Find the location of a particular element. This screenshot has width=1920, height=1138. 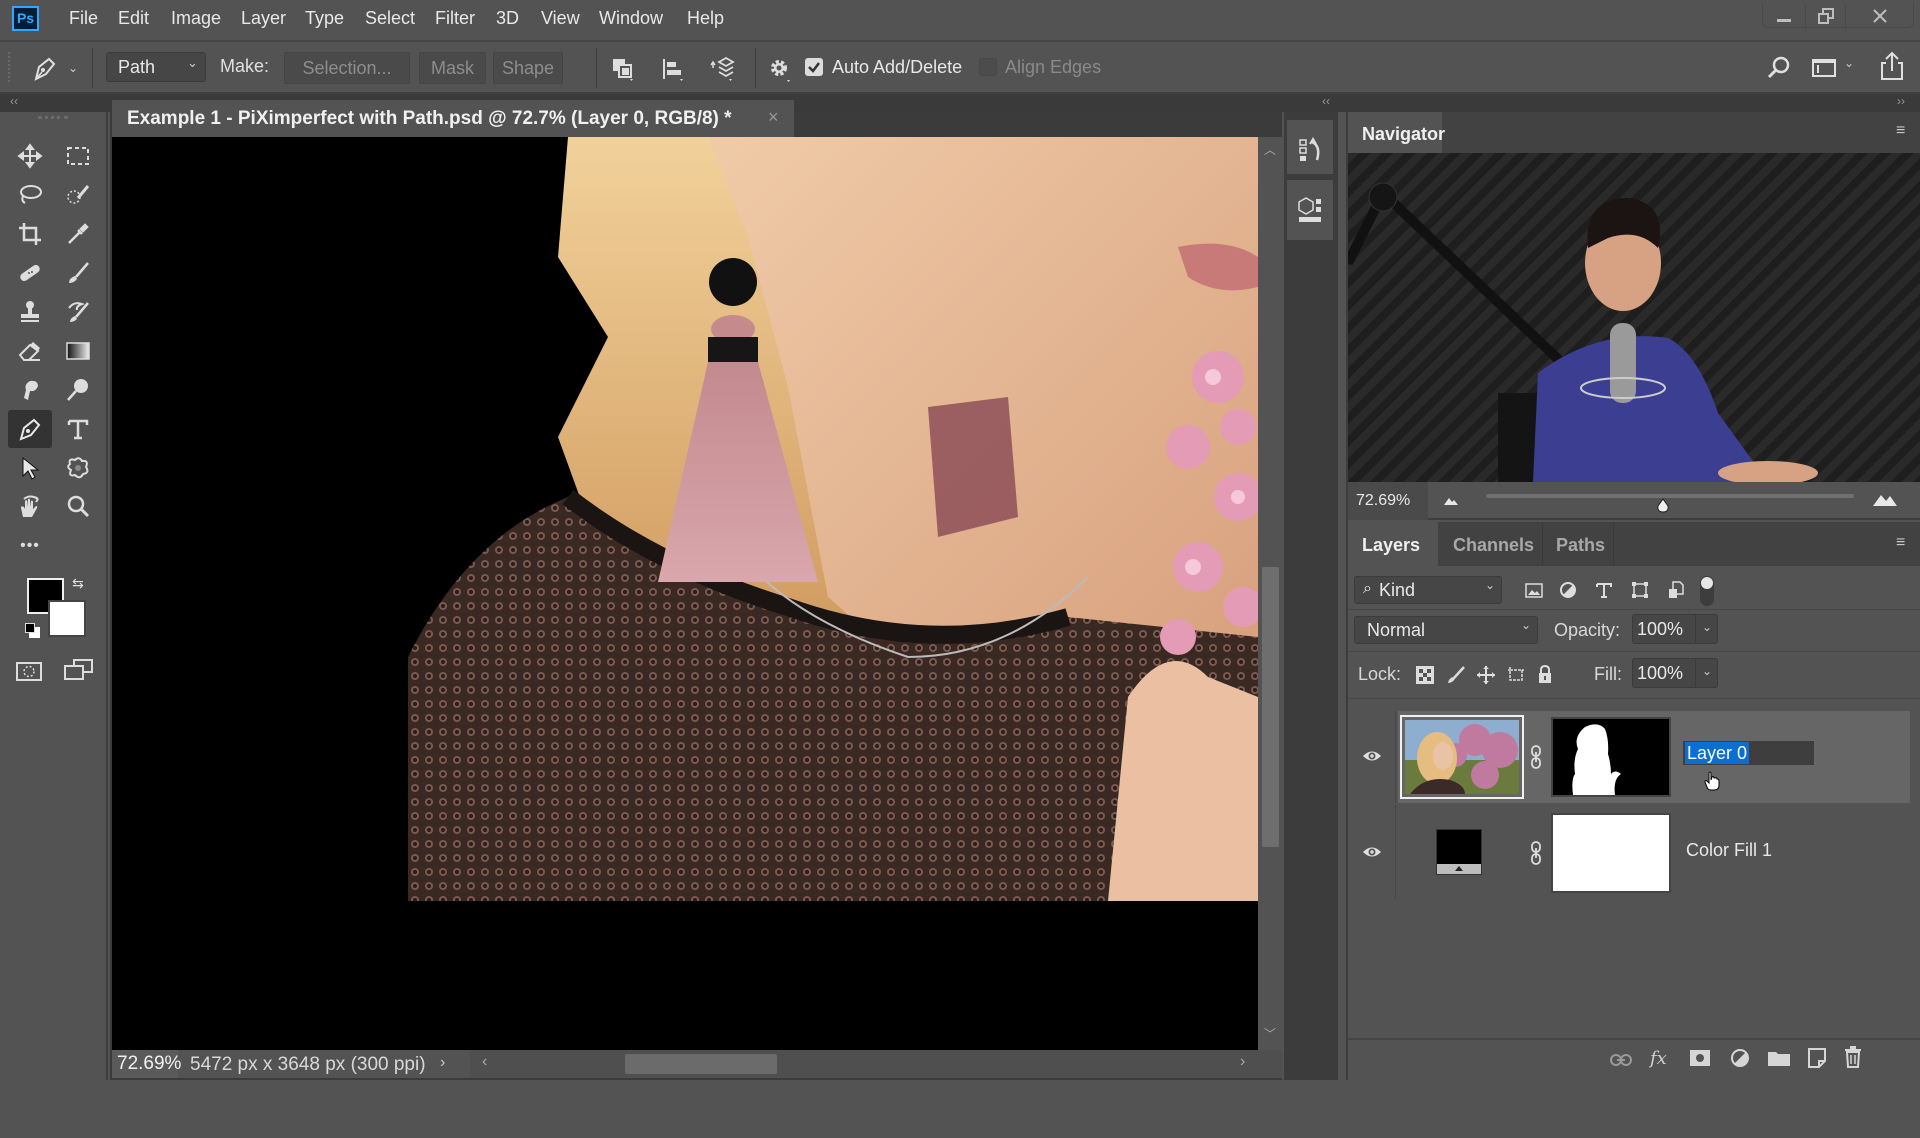

3d-panel-button is located at coordinates (1310, 210).